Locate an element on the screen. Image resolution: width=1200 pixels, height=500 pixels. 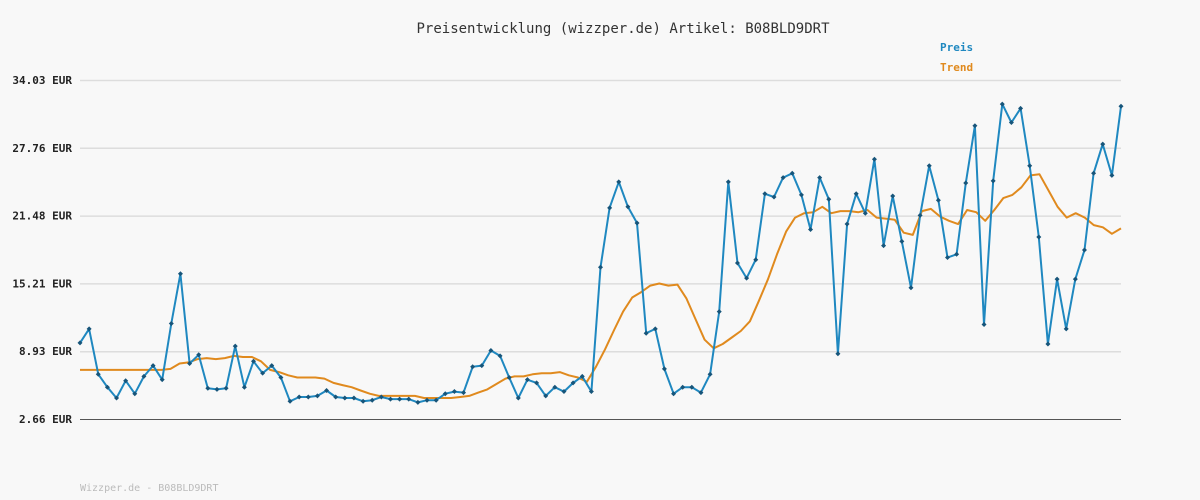
footer-watermark: Wizzper.de - B08BLD9DRT is located at coordinates (149, 488).